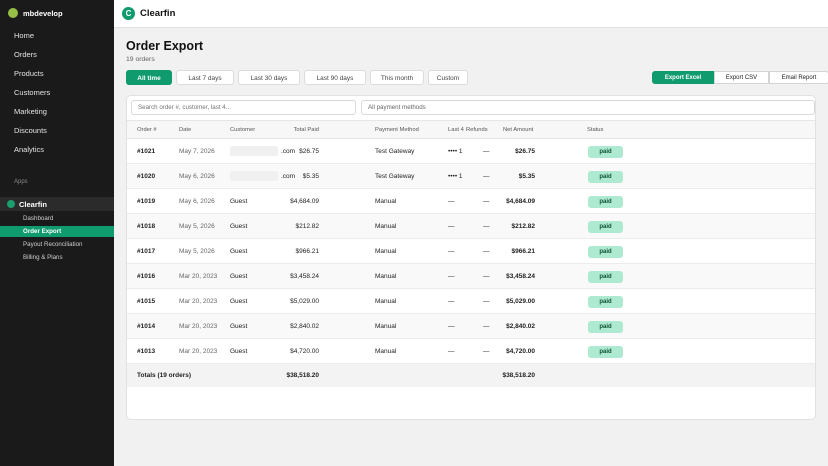 The width and height of the screenshot is (828, 466). What do you see at coordinates (520, 326) in the screenshot?
I see `order-net-amount: $2,840.02` at bounding box center [520, 326].